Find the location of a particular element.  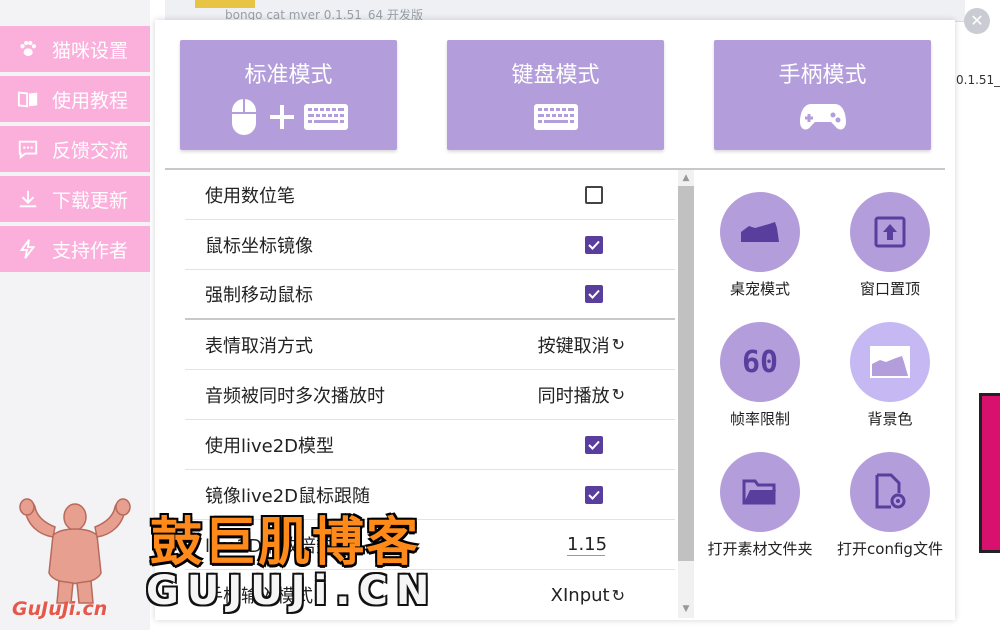

setting-label: 强制移动鼠标 is located at coordinates (259, 295).